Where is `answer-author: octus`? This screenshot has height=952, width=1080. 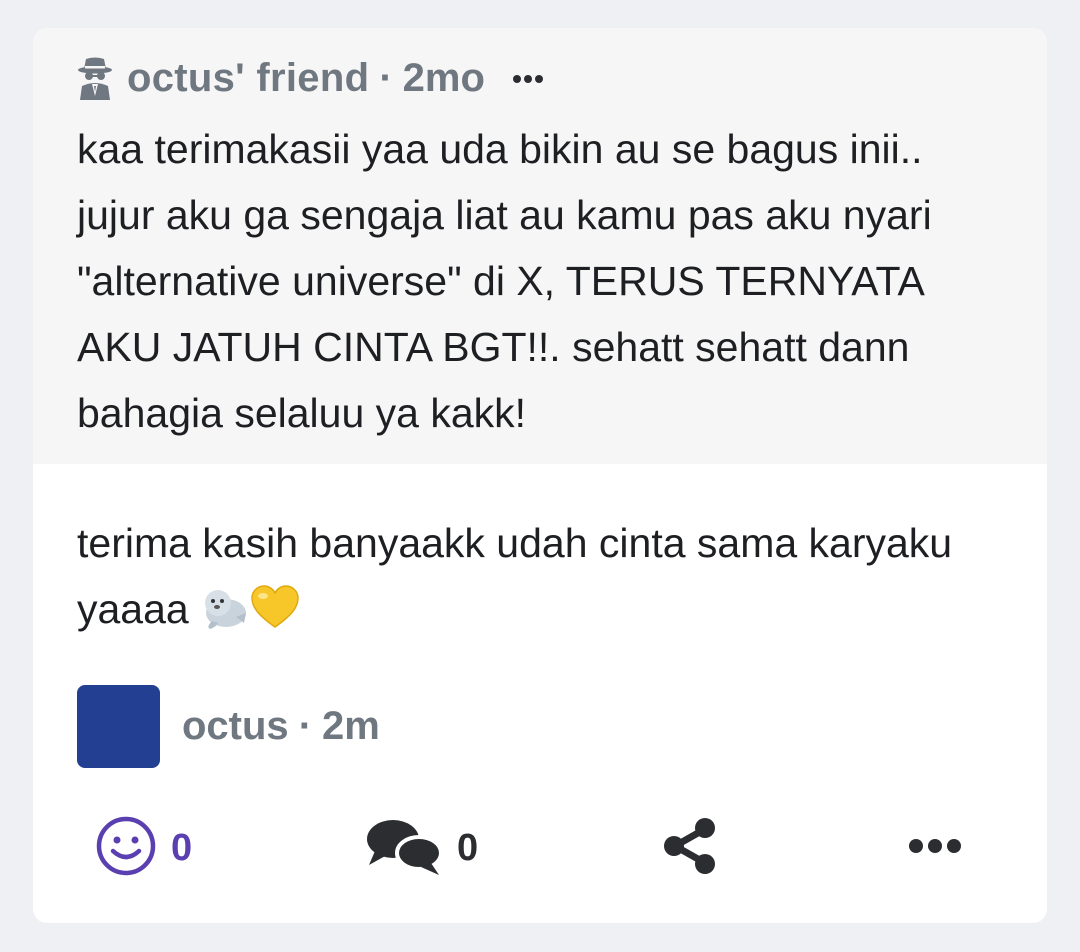 answer-author: octus is located at coordinates (235, 726).